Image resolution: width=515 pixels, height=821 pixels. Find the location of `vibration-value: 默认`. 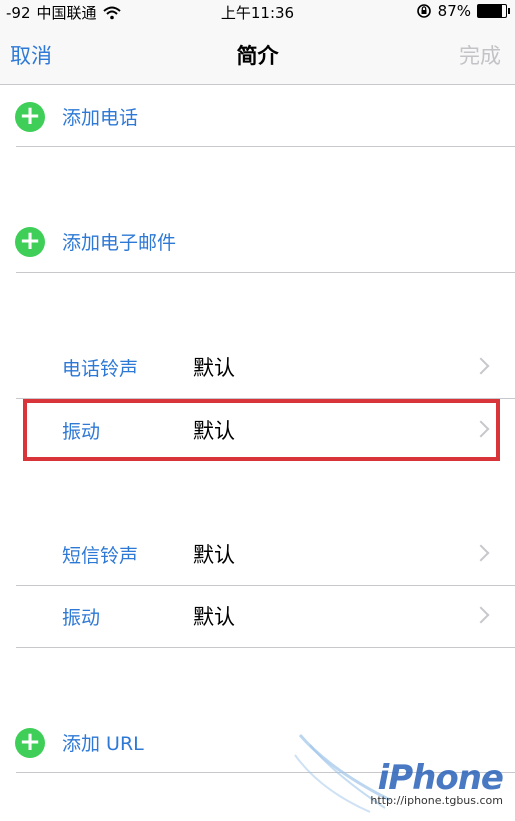

vibration-value: 默认 is located at coordinates (214, 617).